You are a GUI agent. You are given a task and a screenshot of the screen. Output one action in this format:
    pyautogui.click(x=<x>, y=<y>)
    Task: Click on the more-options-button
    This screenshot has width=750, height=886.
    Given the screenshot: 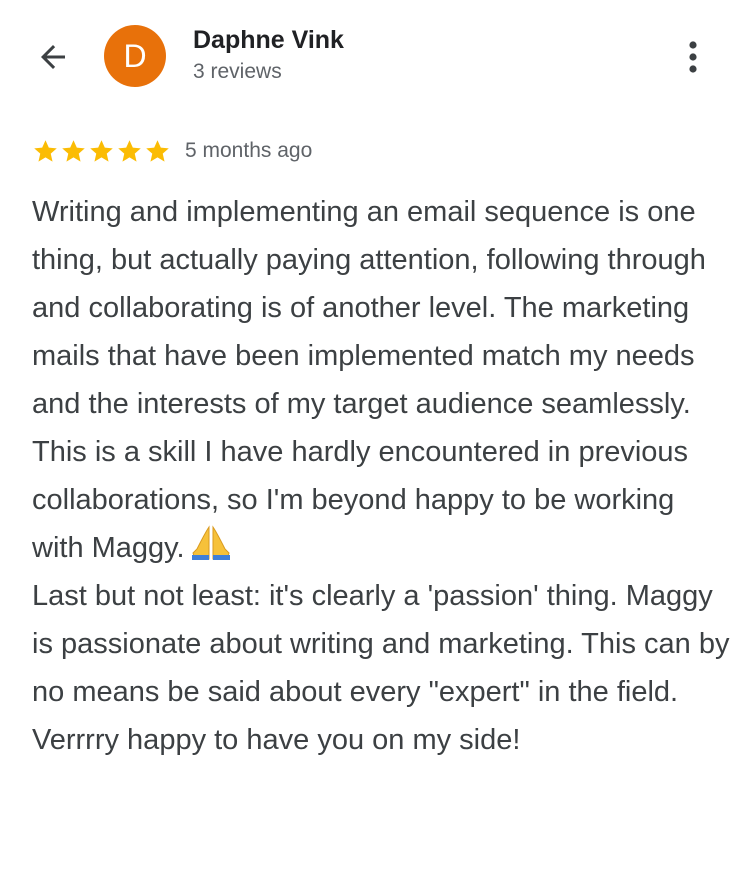 What is the action you would take?
    pyautogui.click(x=693, y=57)
    